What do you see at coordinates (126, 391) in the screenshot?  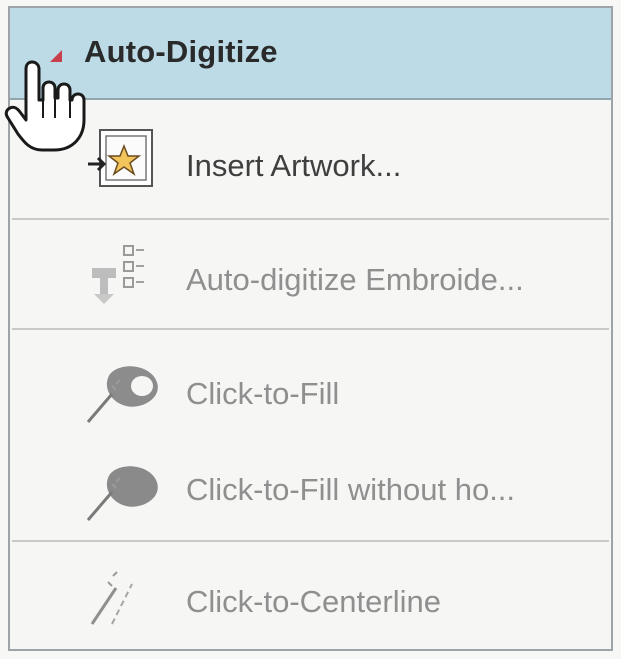 I see `click-to-fill-icon` at bounding box center [126, 391].